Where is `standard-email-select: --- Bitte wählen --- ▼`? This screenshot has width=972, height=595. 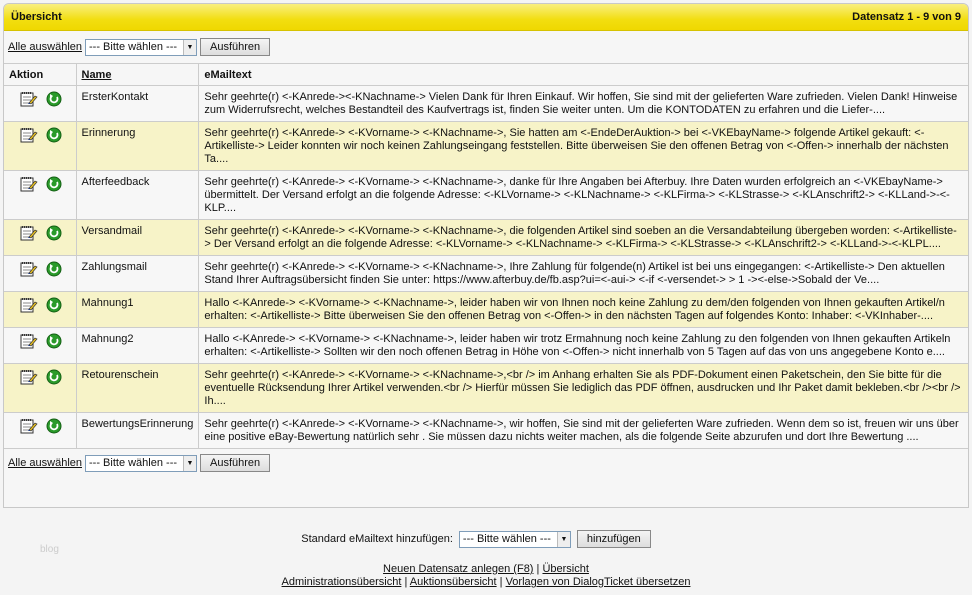
standard-email-select: --- Bitte wählen --- ▼ is located at coordinates (514, 539).